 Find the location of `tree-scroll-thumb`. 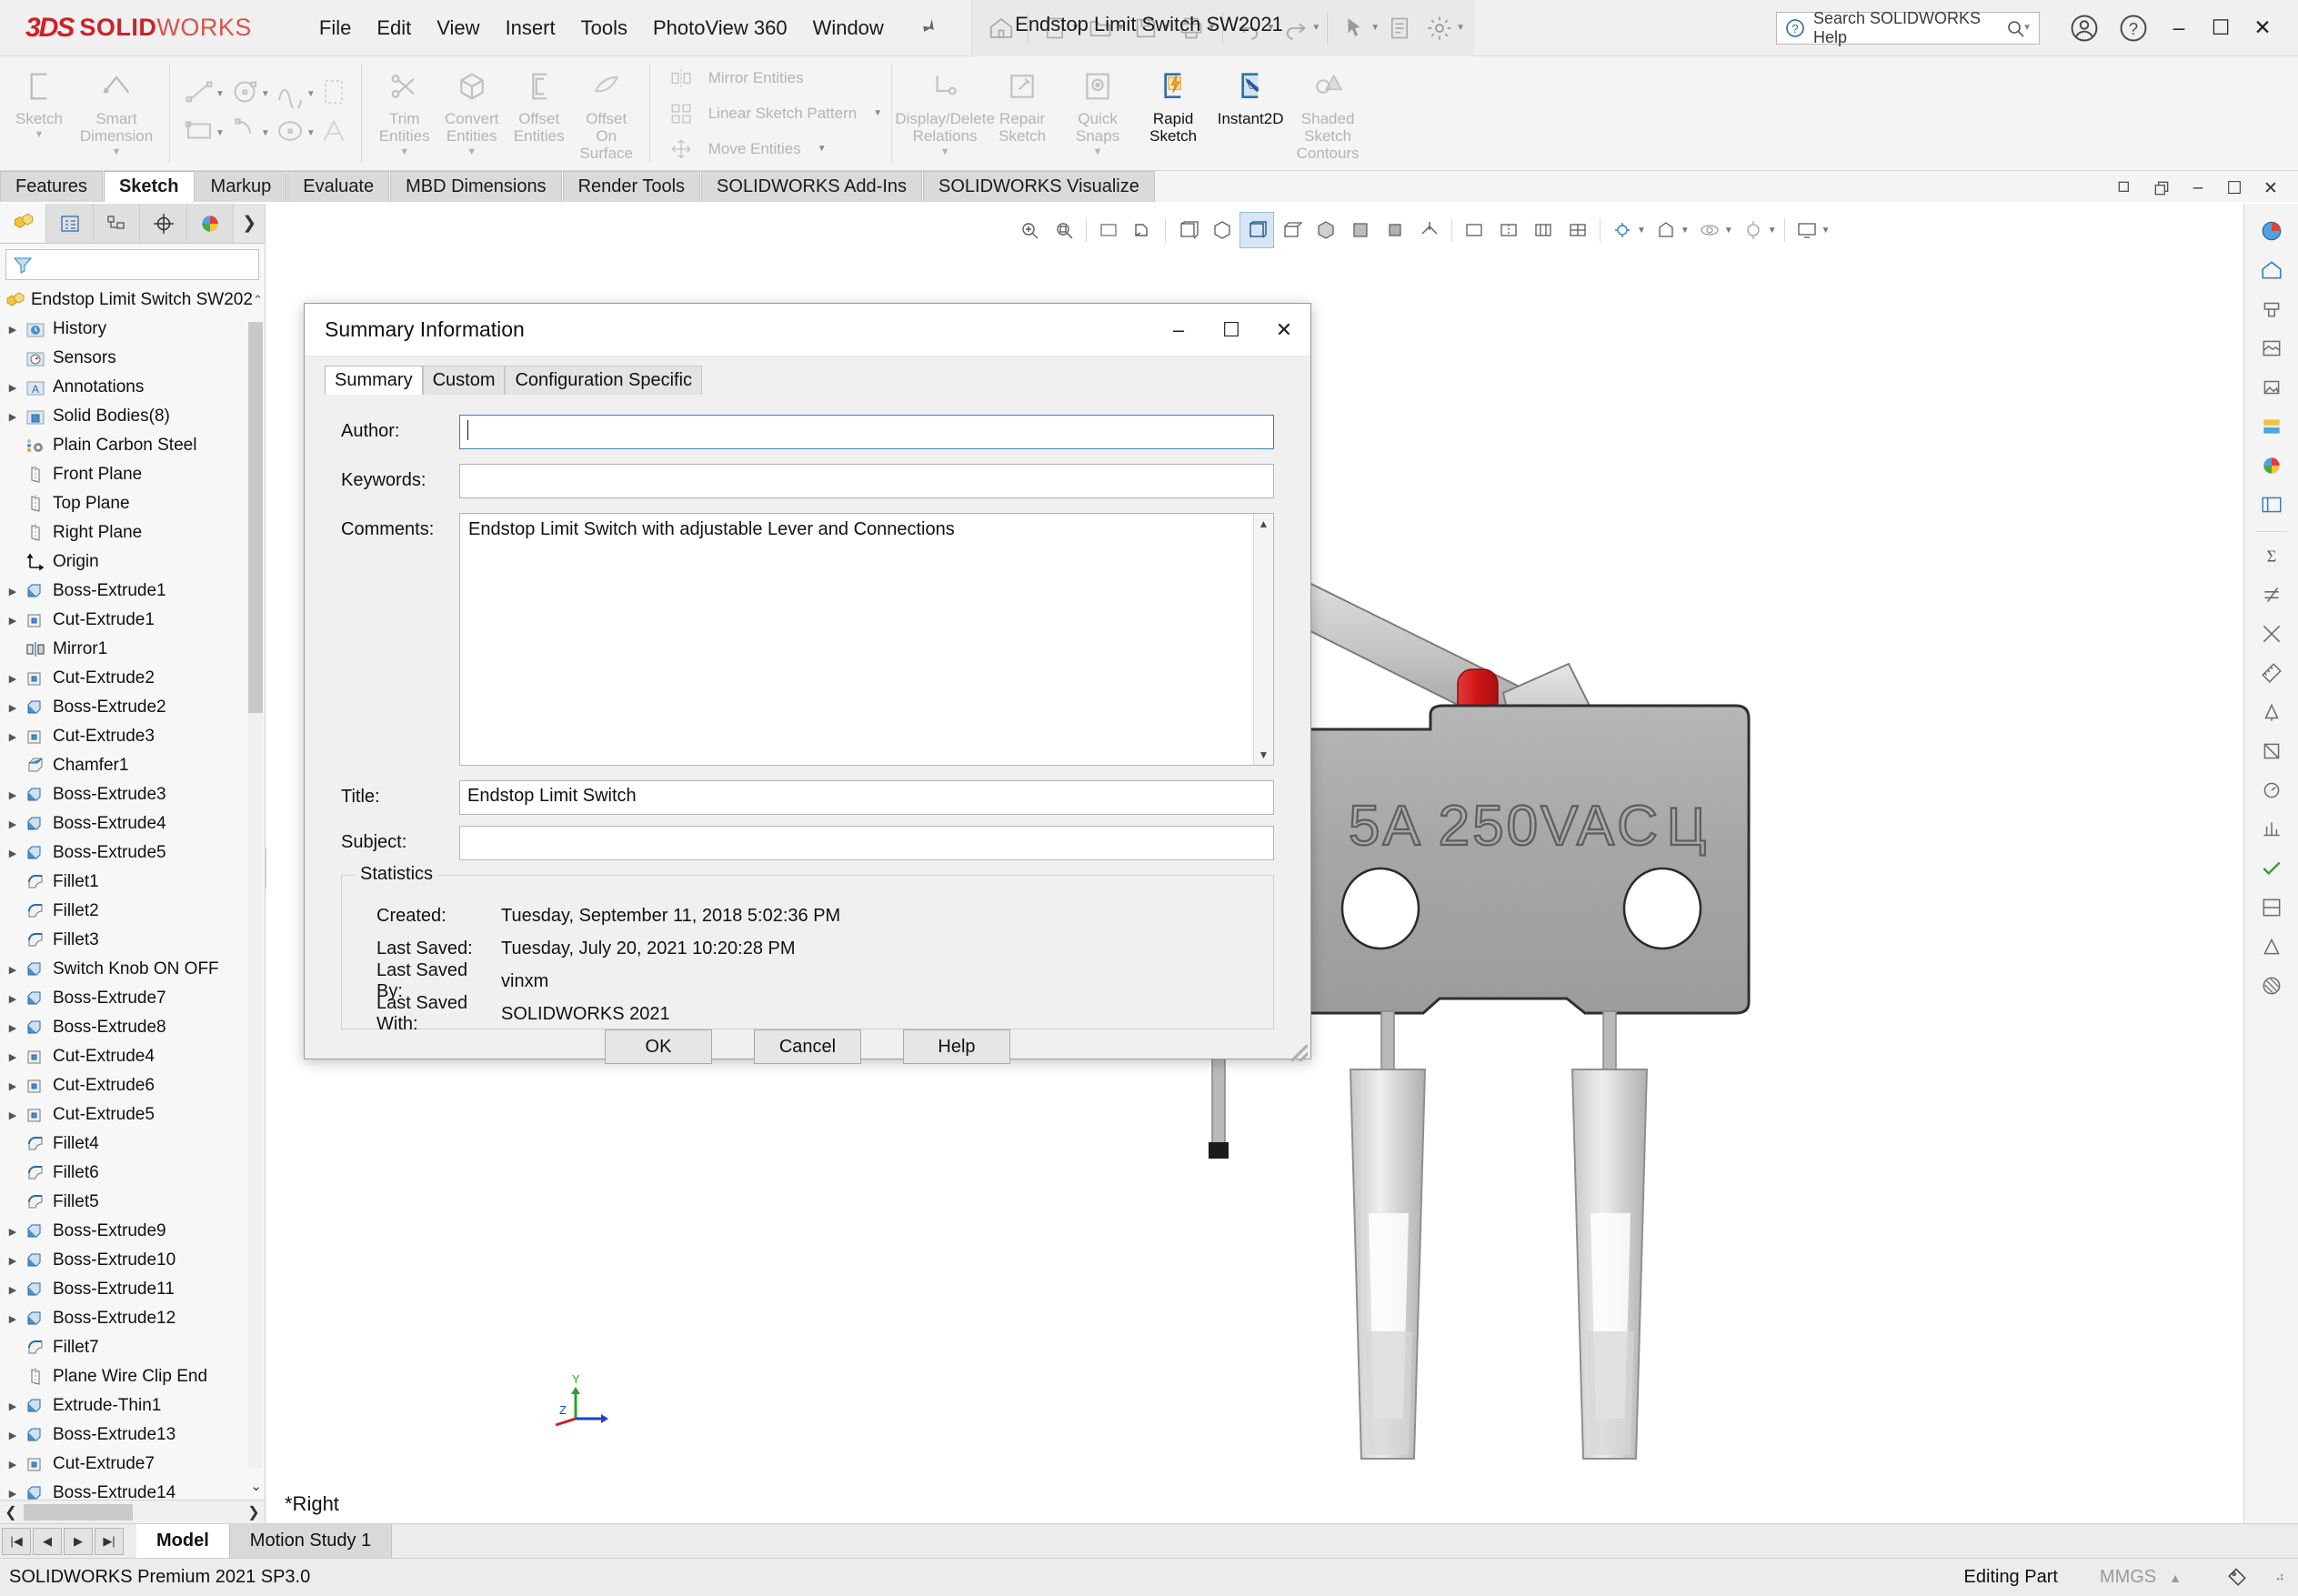

tree-scroll-thumb is located at coordinates (255, 517).